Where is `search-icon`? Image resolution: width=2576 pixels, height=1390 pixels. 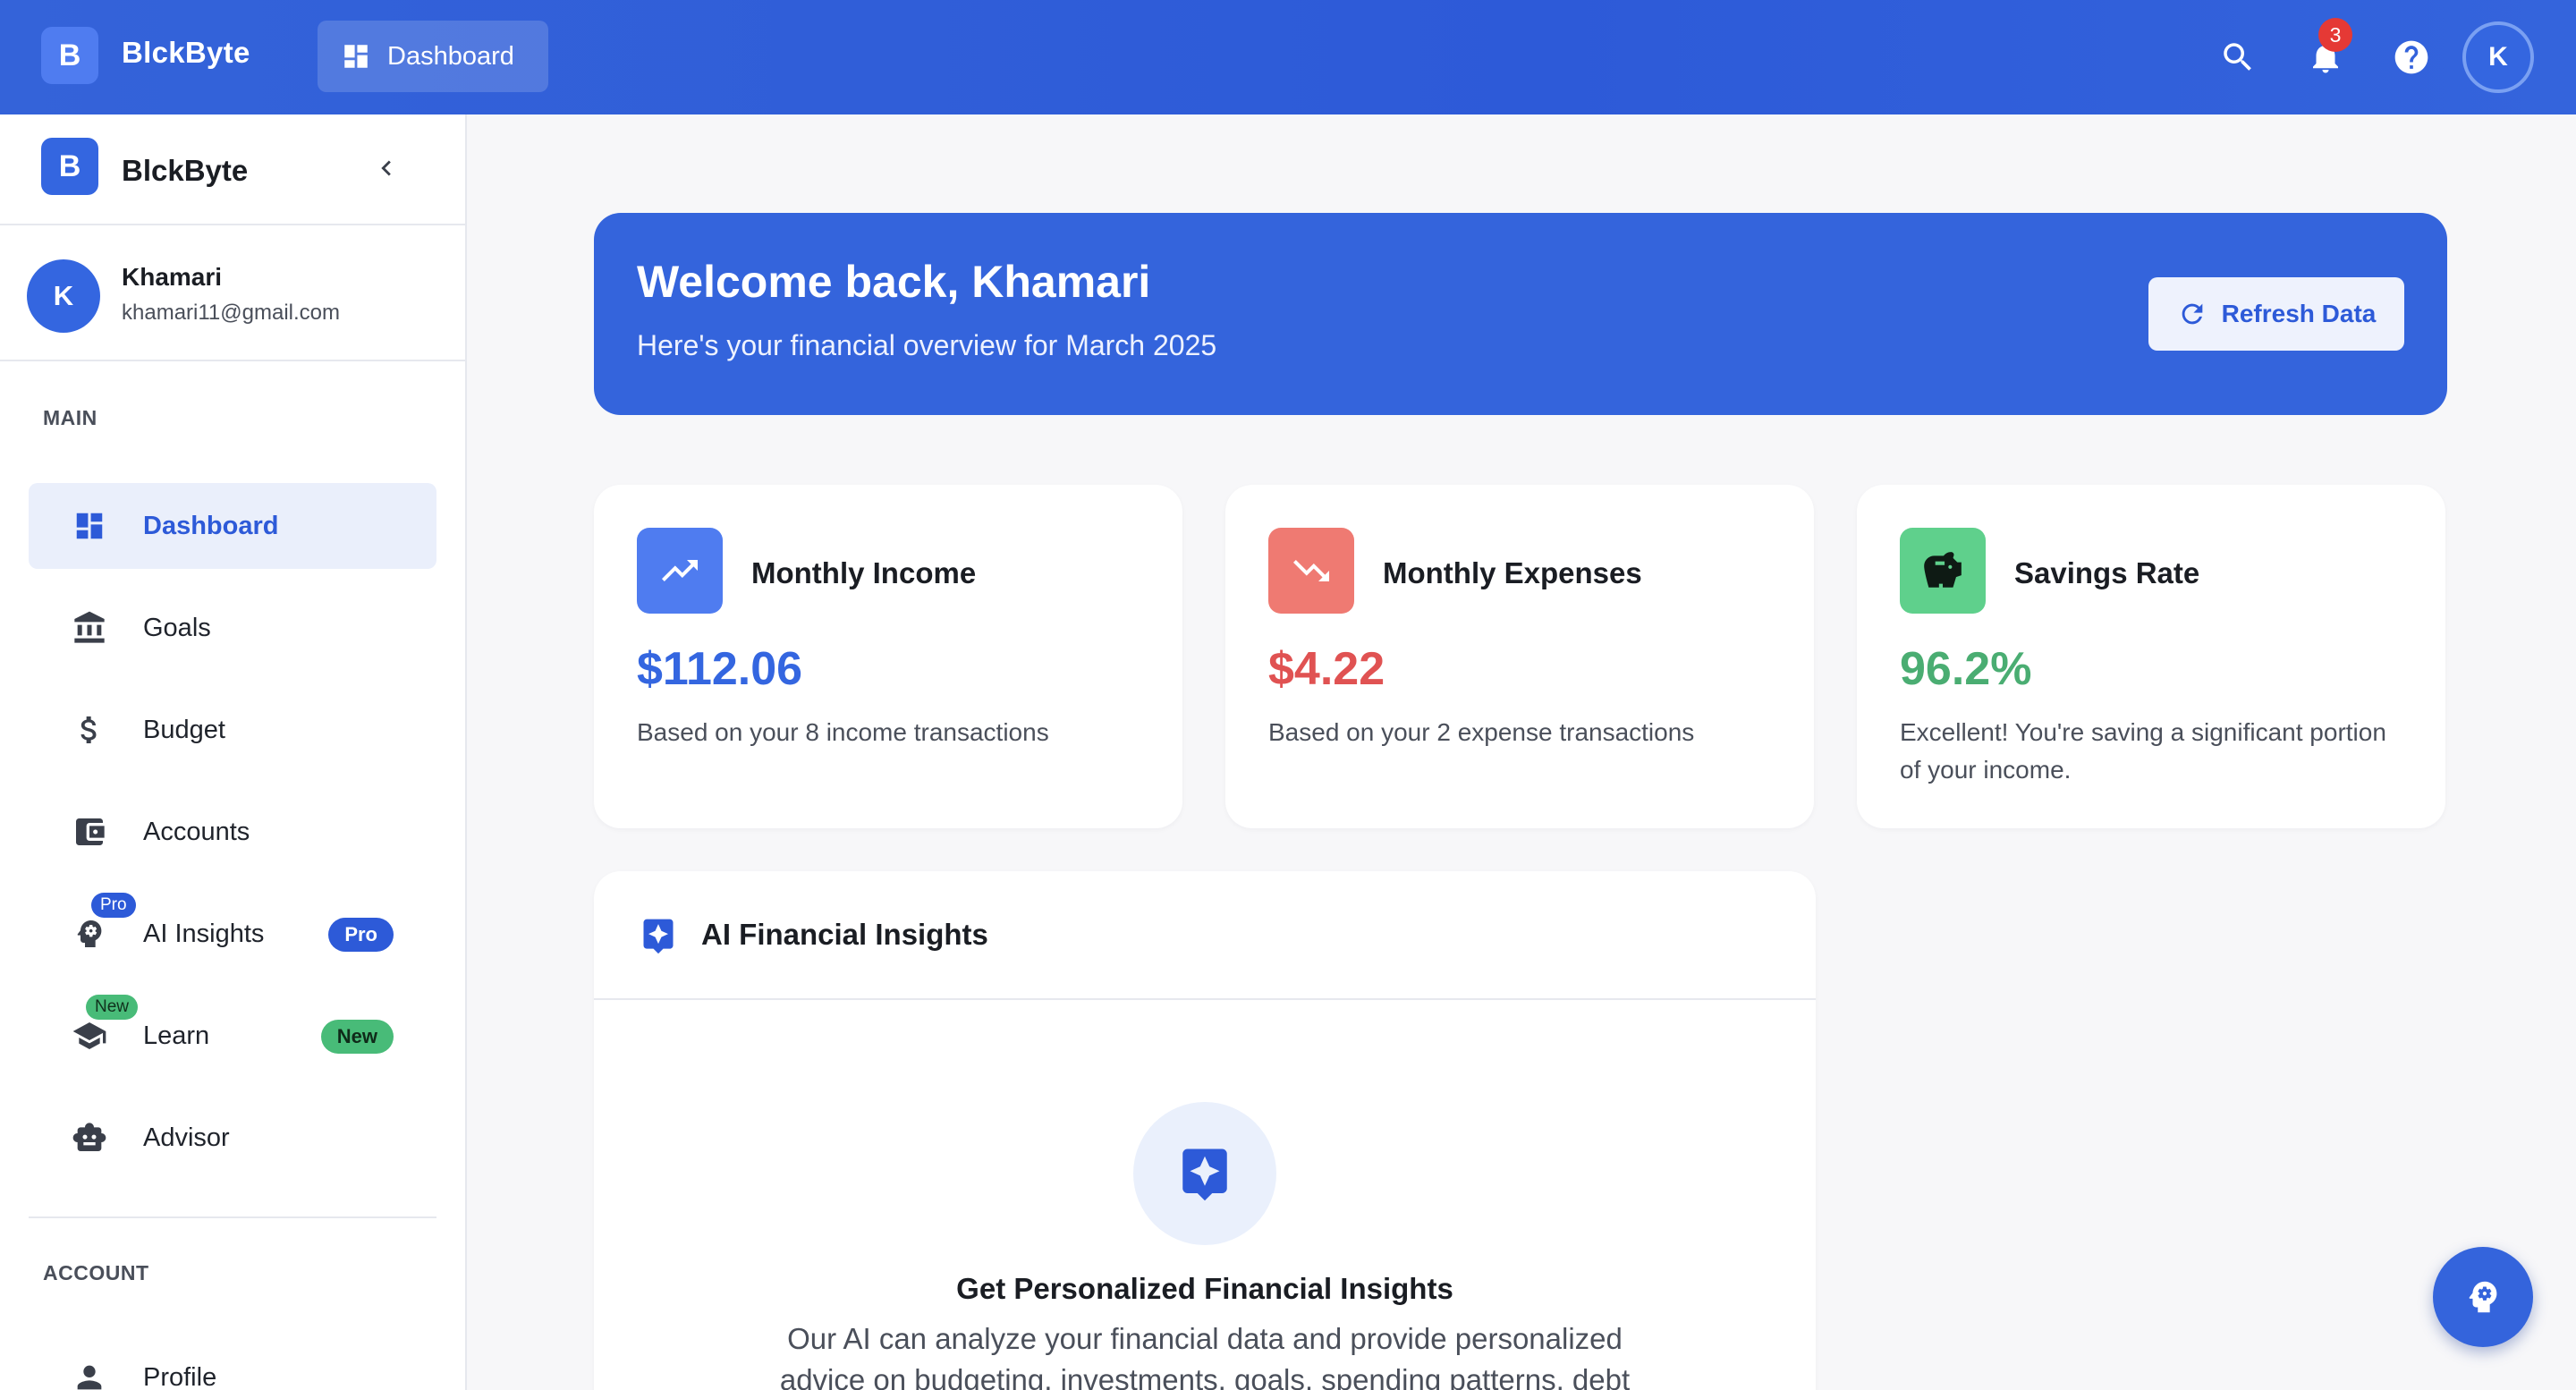 search-icon is located at coordinates (2237, 57).